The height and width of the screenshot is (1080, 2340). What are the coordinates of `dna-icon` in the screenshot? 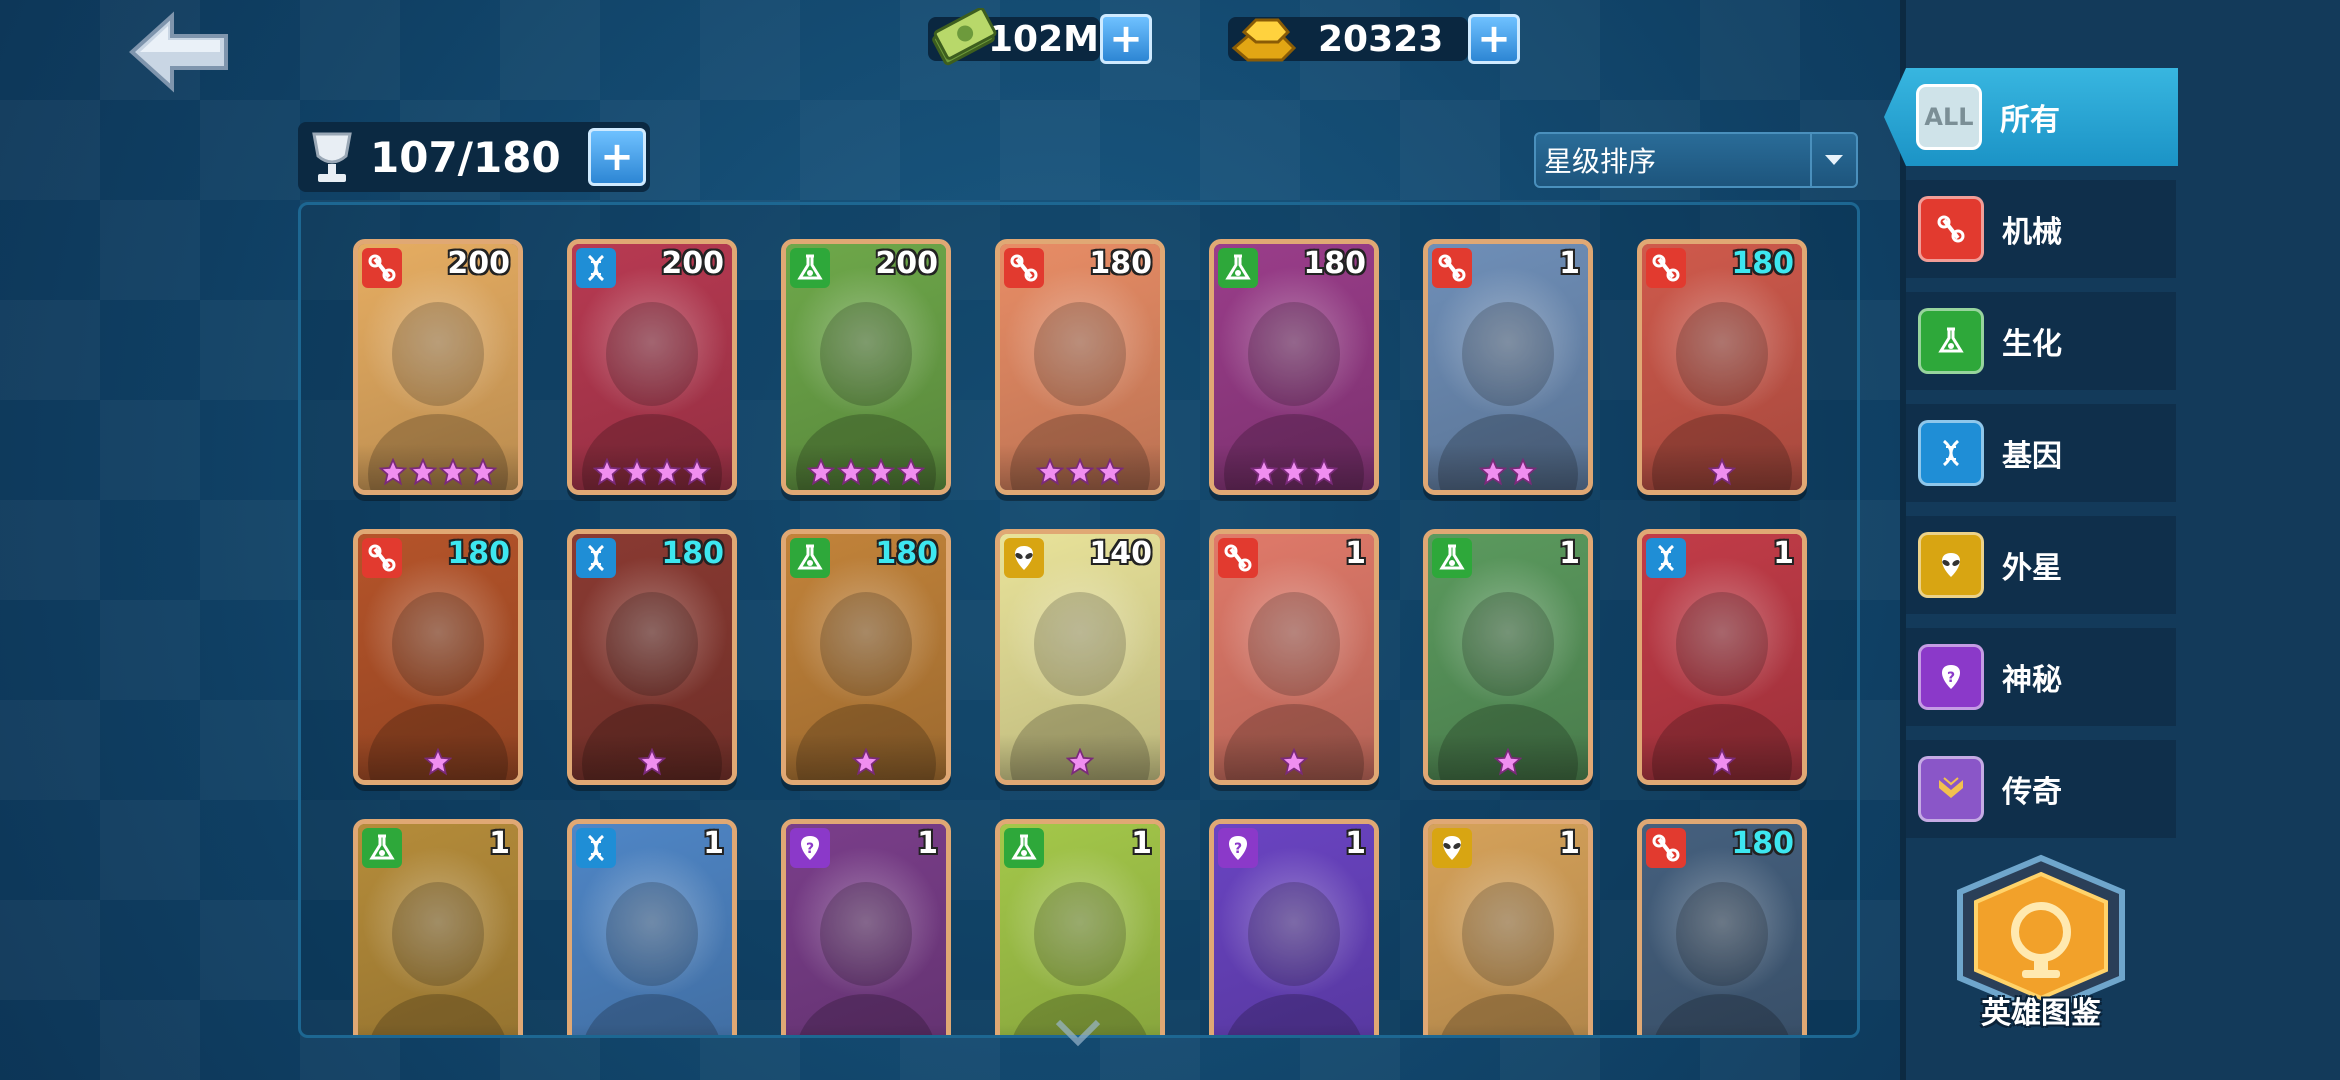 It's located at (1951, 453).